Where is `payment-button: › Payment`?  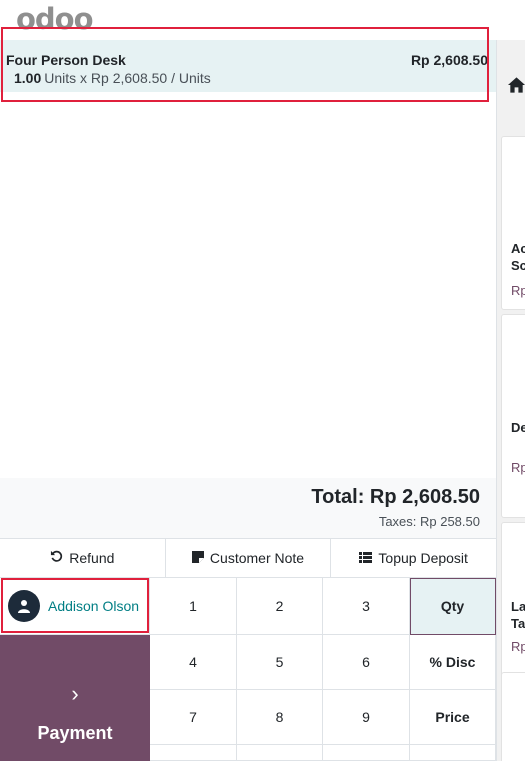 payment-button: › Payment is located at coordinates (75, 698).